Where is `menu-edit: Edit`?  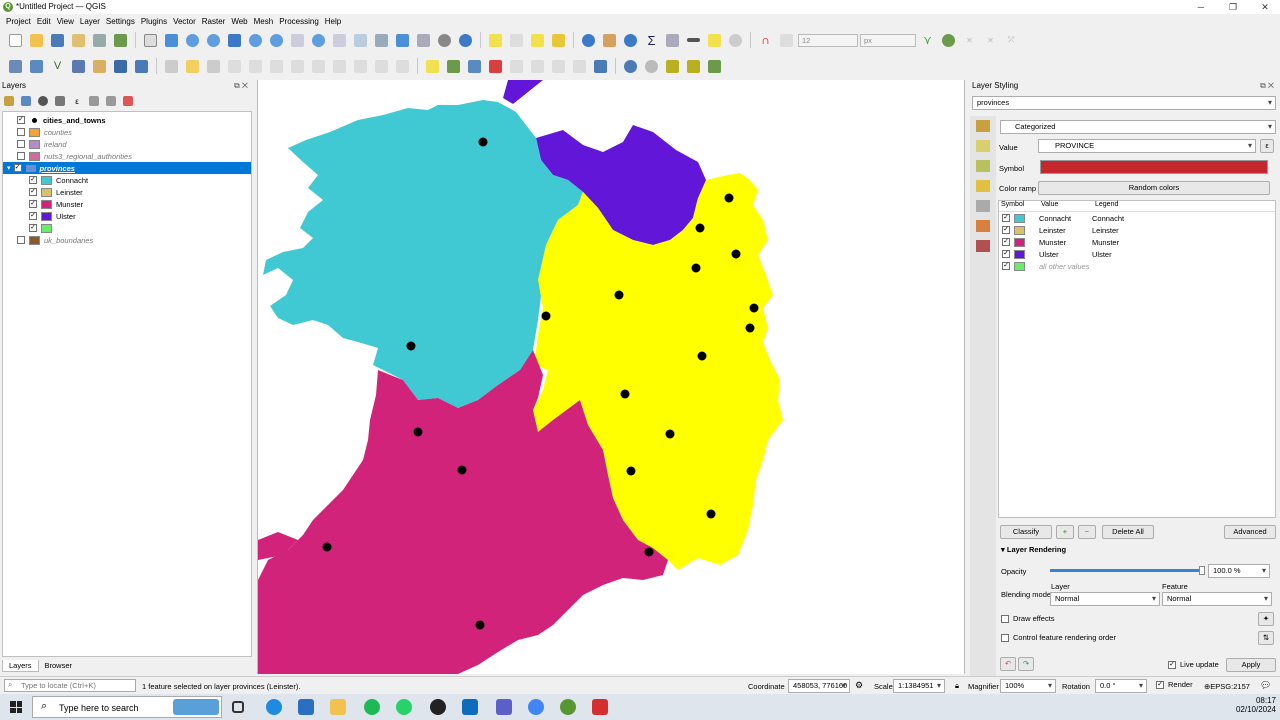 menu-edit: Edit is located at coordinates (45, 21).